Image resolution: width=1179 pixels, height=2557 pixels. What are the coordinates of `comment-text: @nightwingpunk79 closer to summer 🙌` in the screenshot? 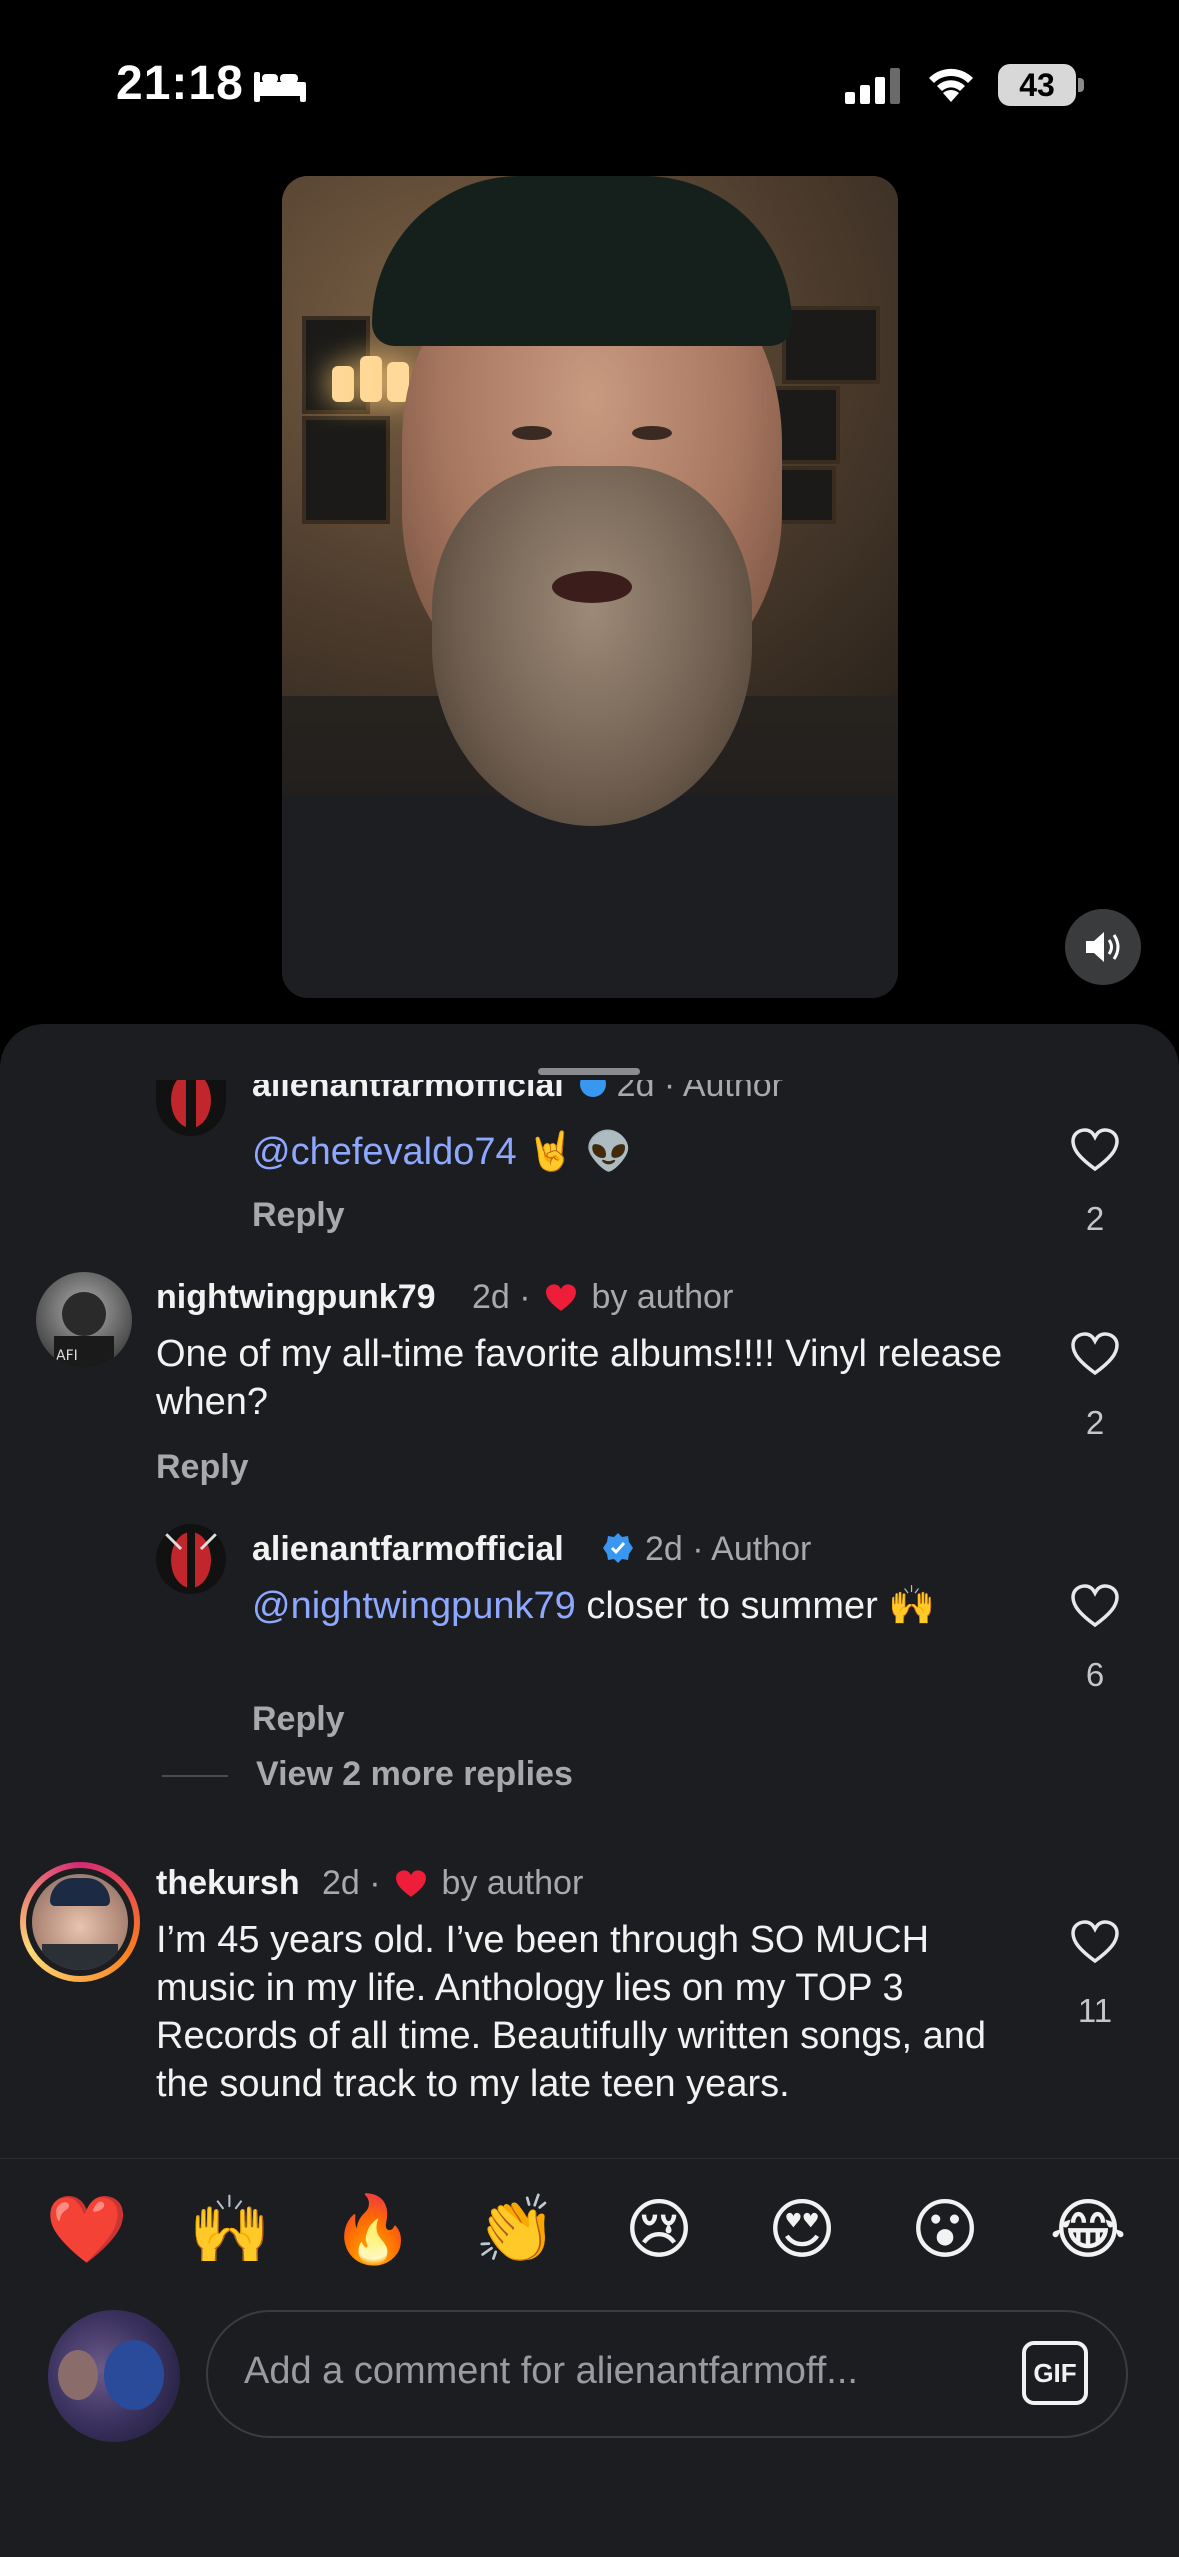 It's located at (632, 1606).